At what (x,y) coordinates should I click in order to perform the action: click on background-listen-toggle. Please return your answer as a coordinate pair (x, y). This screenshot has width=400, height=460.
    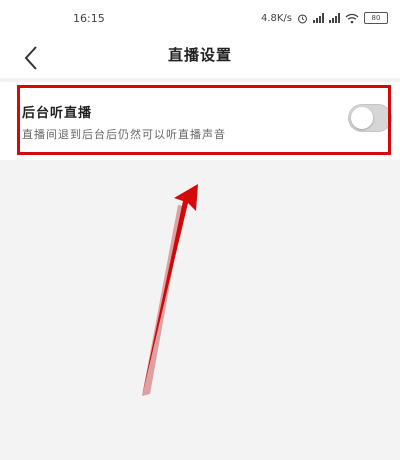
    Looking at the image, I should click on (370, 118).